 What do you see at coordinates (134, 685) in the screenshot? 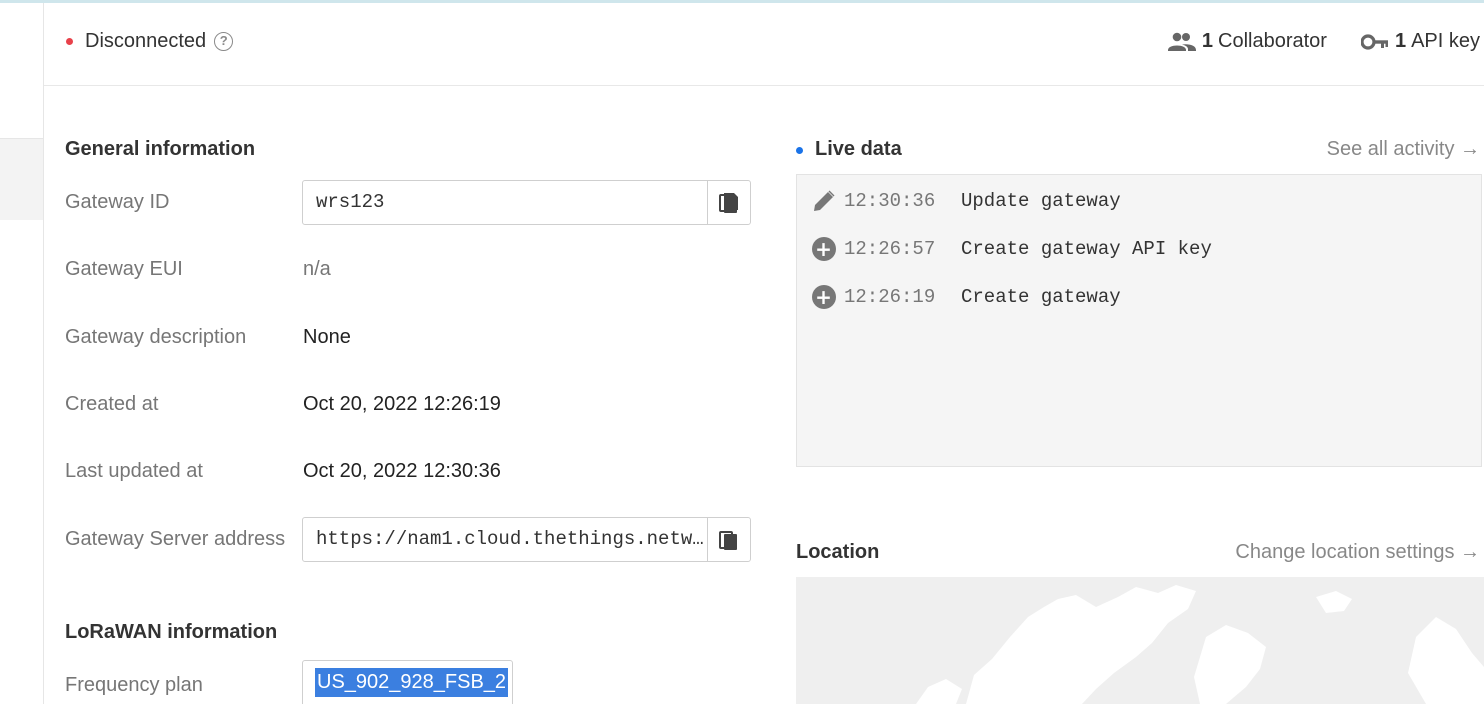
I see `frequency-plan-label: Frequency plan` at bounding box center [134, 685].